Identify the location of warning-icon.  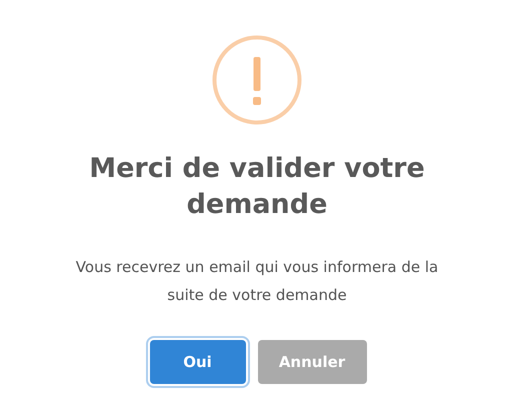
(257, 80).